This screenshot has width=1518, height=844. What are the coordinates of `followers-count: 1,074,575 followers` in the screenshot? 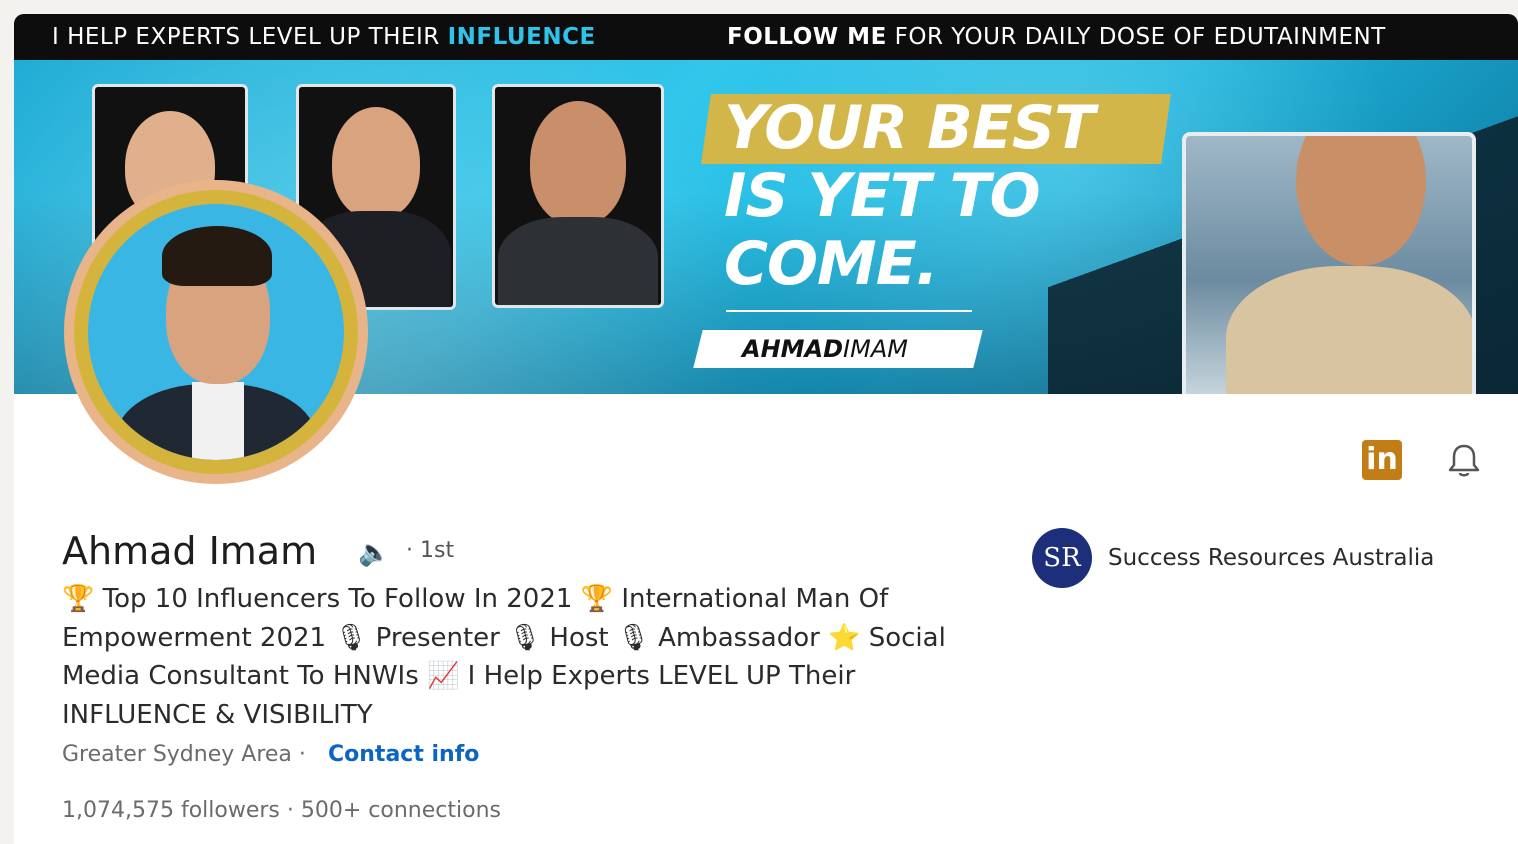 It's located at (171, 810).